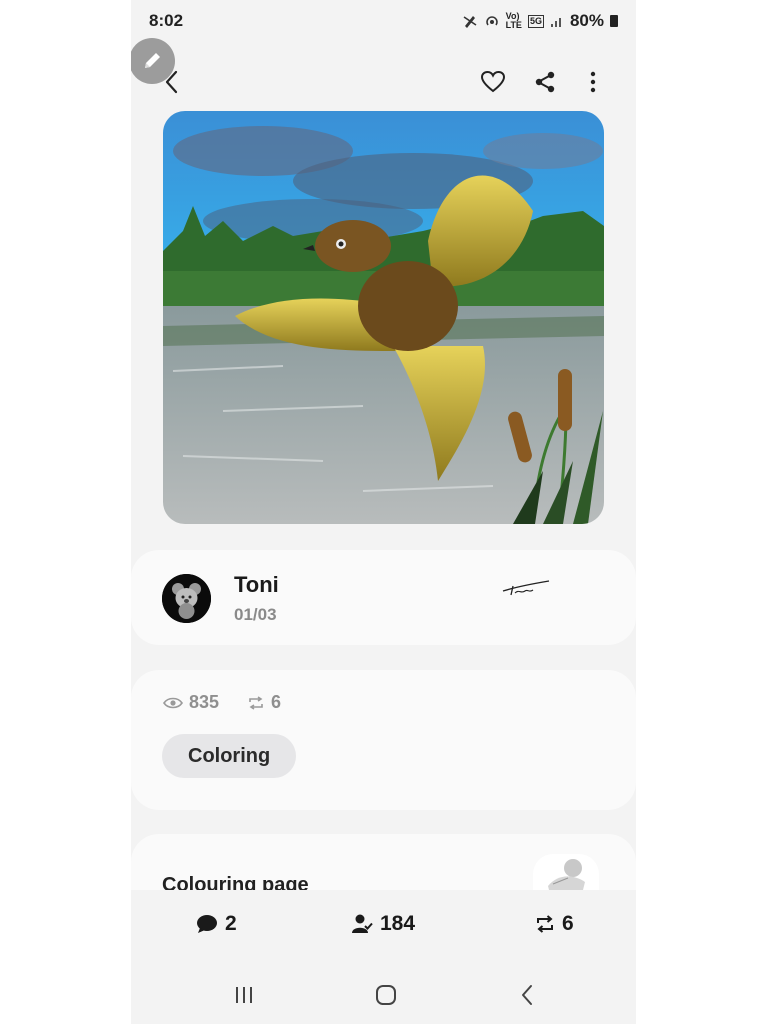 The image size is (768, 1024). What do you see at coordinates (276, 702) in the screenshot?
I see `reposts-count: 6` at bounding box center [276, 702].